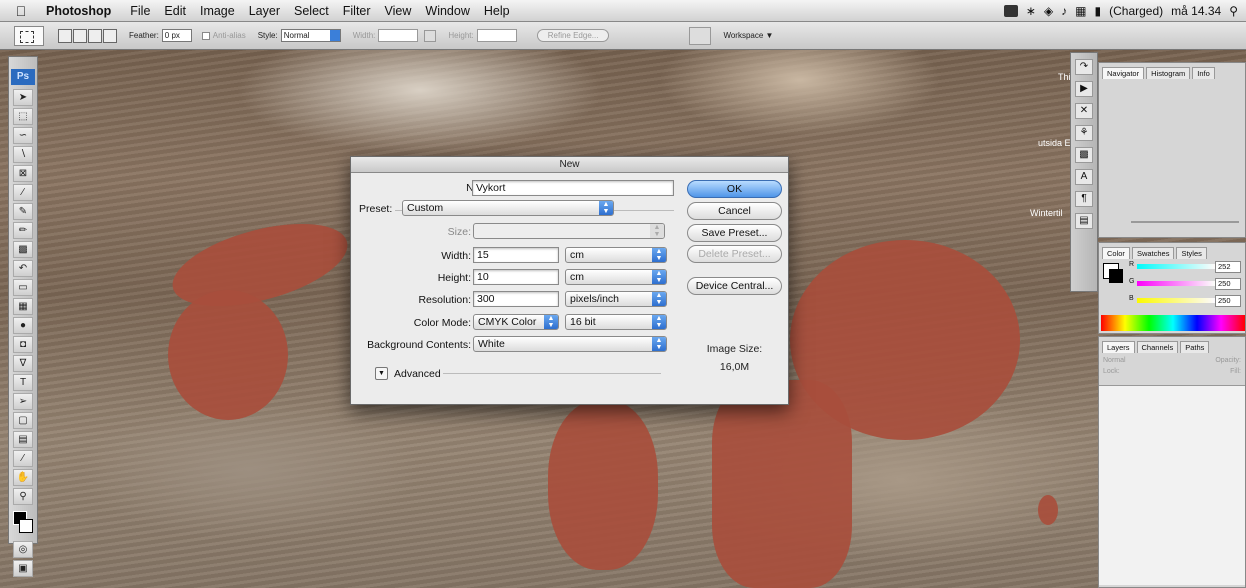  Describe the element at coordinates (23, 477) in the screenshot. I see `hand-tool-icon: ✋` at that location.